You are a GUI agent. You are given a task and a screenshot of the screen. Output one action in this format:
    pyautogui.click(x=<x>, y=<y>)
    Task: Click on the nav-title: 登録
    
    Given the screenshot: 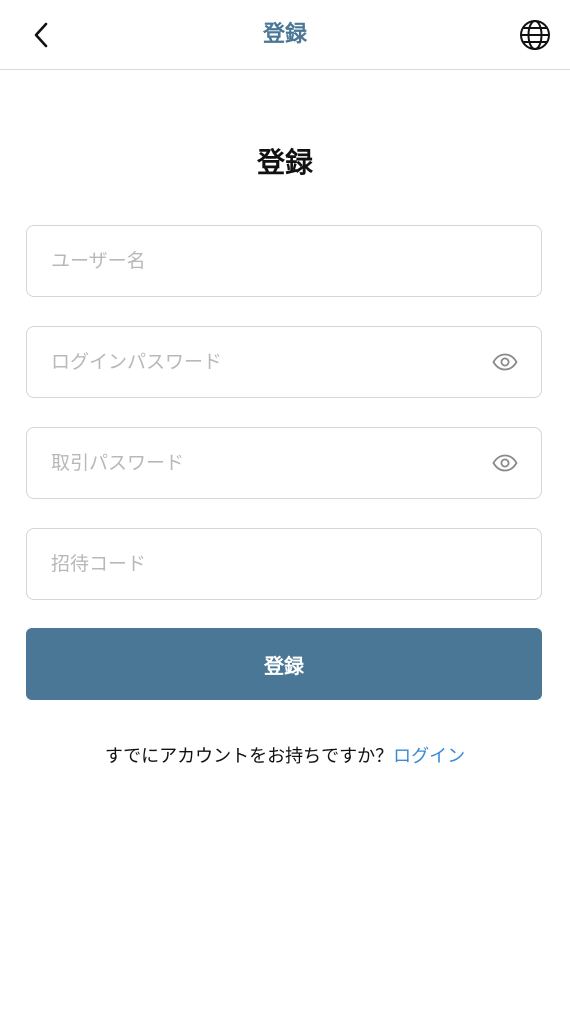 What is the action you would take?
    pyautogui.click(x=284, y=34)
    